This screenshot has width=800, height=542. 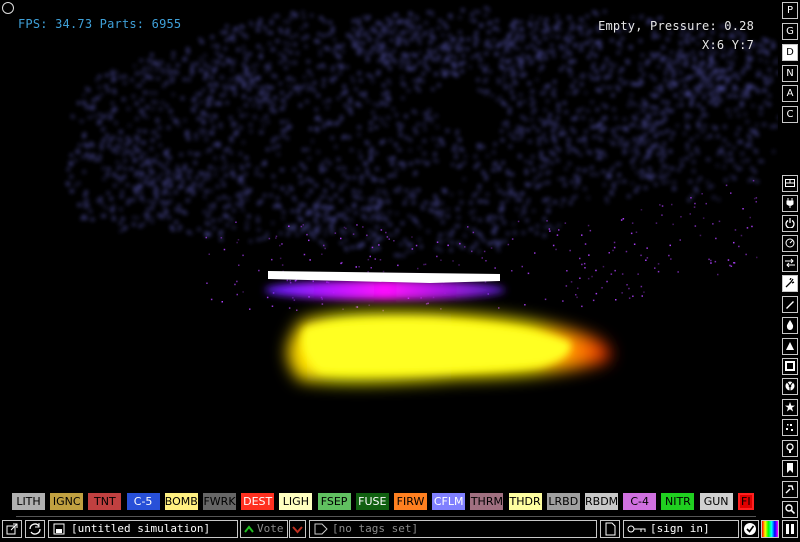 I want to click on menu-button-p: P, so click(x=790, y=10).